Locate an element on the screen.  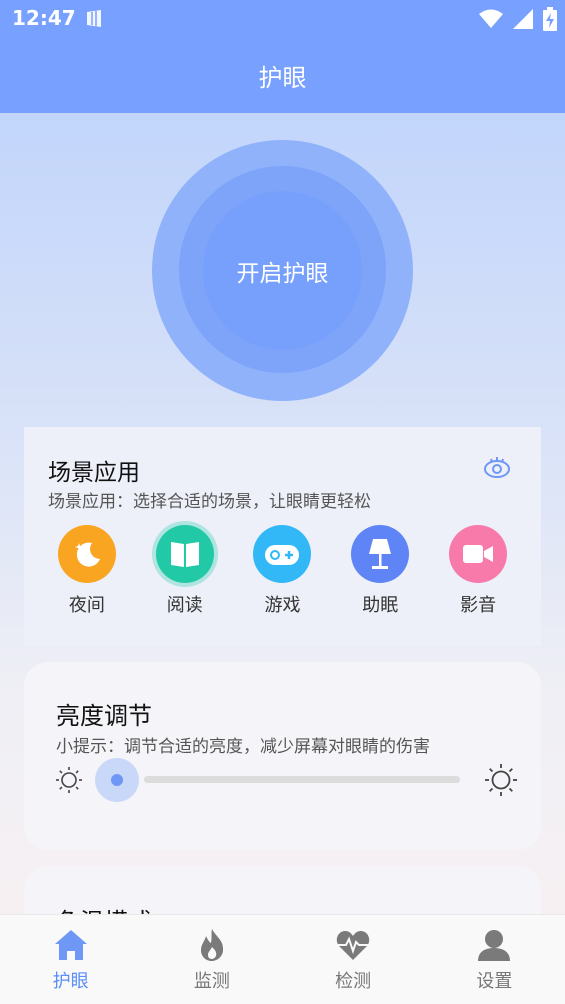
scene-item-video: 影音 is located at coordinates (478, 571).